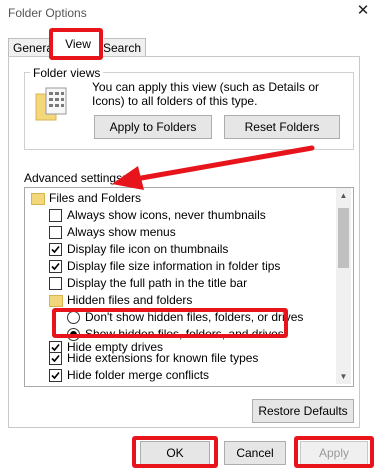 This screenshot has height=468, width=376. I want to click on close-icon: ✕, so click(363, 11).